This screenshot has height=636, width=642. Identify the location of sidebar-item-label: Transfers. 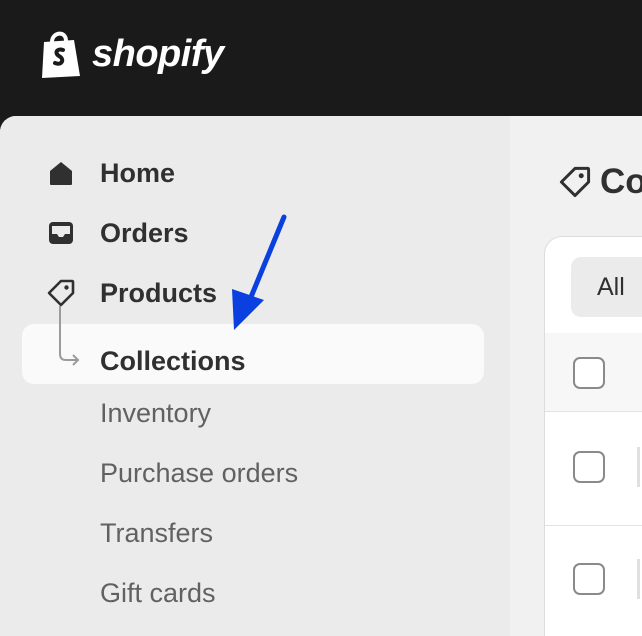
(157, 533).